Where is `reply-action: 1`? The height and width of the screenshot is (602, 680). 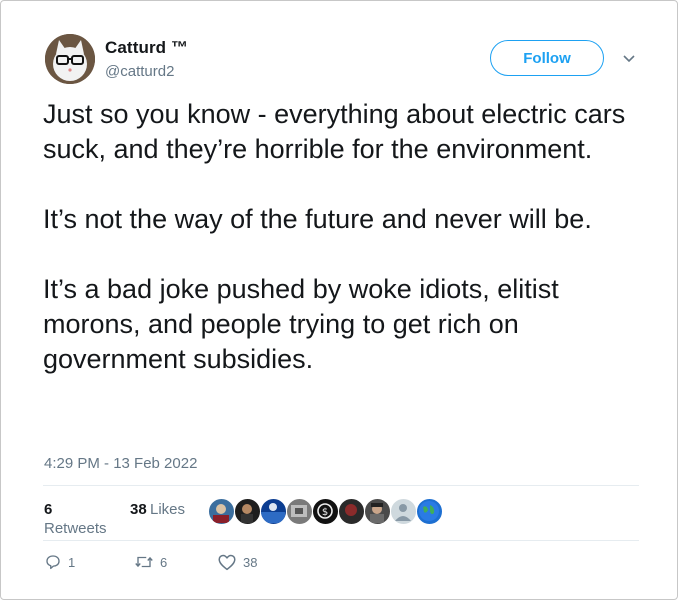
reply-action: 1 is located at coordinates (59, 562).